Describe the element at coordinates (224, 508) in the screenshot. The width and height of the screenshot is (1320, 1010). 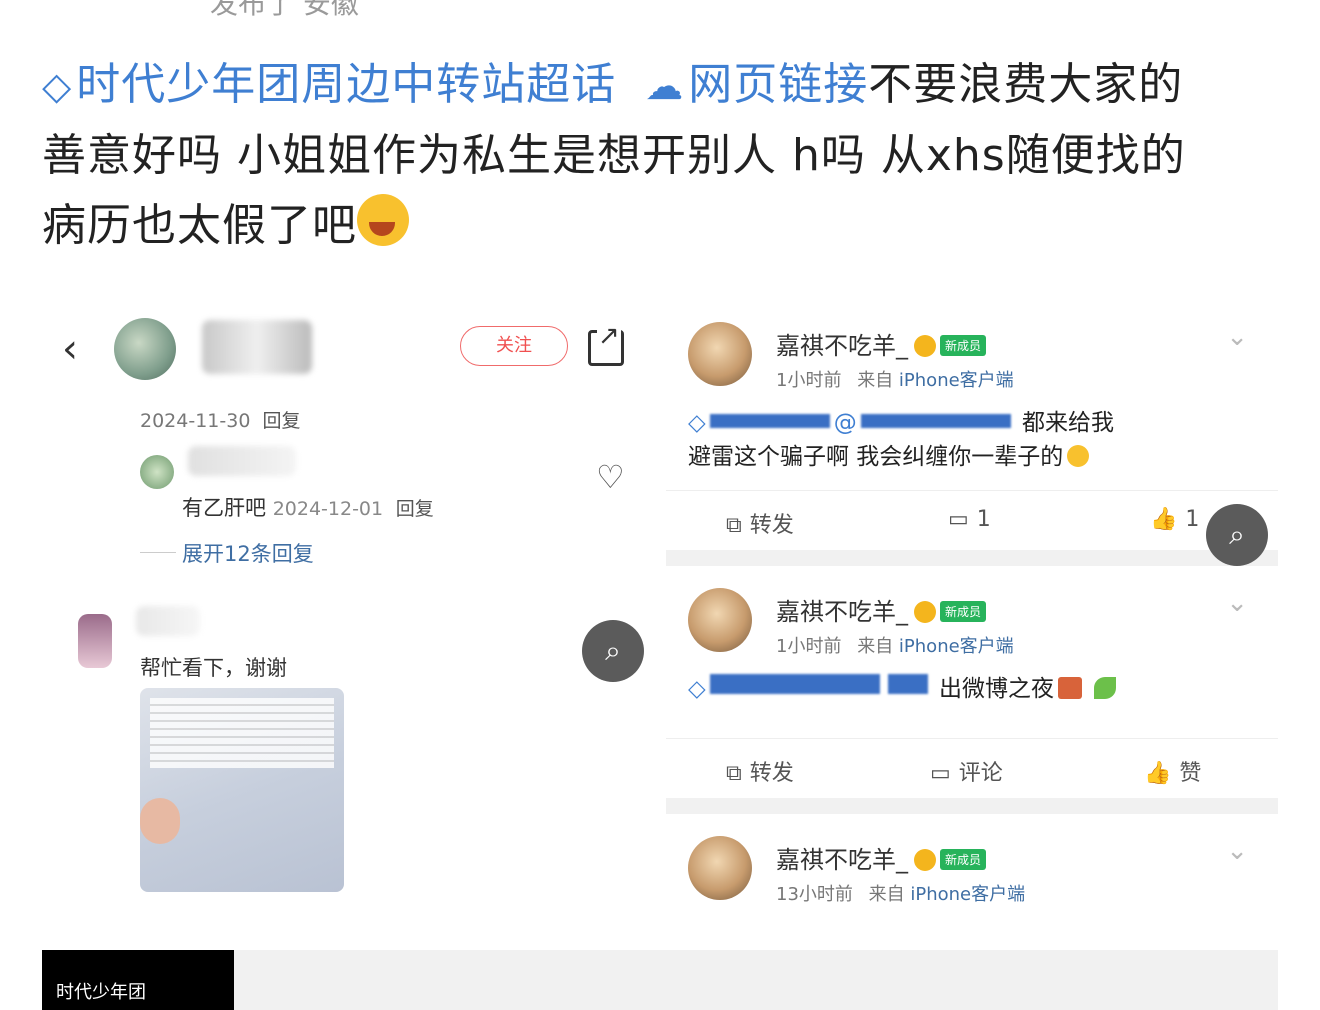
I see `reply-text: 有乙肝吧` at that location.